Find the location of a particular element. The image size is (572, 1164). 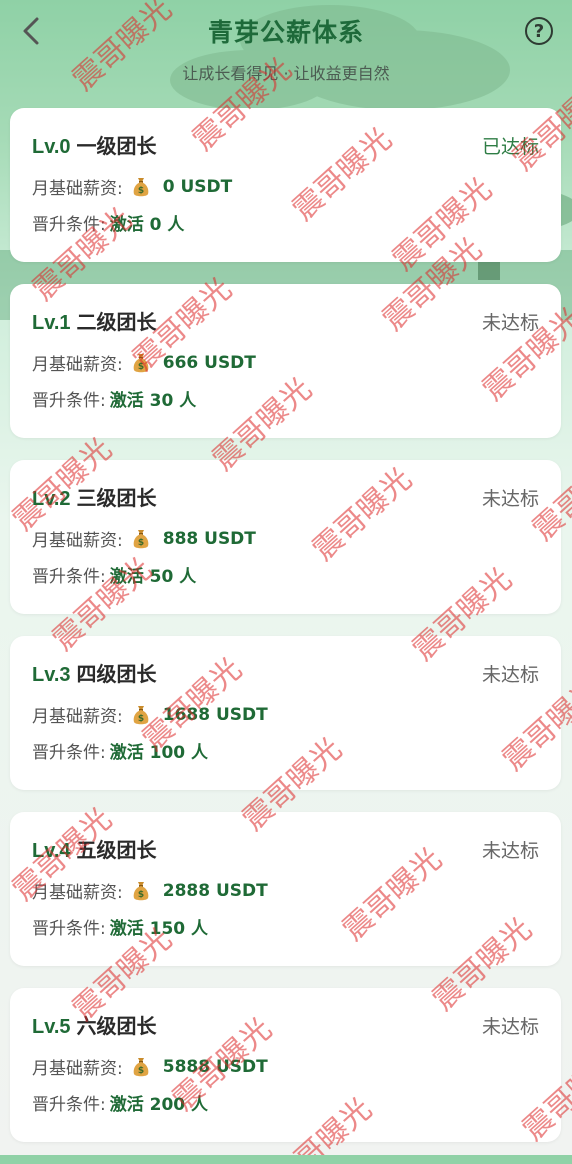

salary-value: 888 USDT is located at coordinates (209, 538).